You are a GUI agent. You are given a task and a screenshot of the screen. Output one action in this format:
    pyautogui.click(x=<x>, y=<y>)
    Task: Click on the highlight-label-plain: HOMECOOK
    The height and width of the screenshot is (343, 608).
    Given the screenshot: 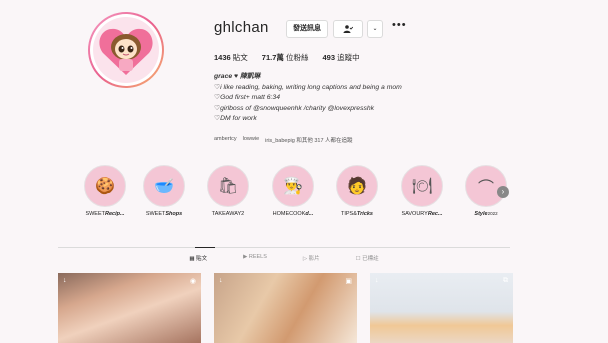 What is the action you would take?
    pyautogui.click(x=289, y=214)
    